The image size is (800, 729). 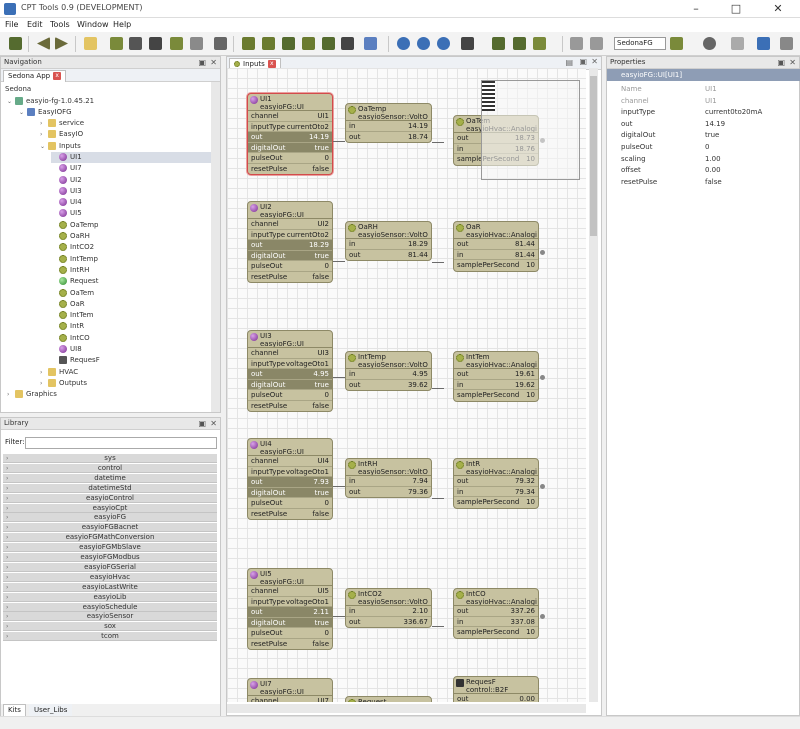 What do you see at coordinates (68, 304) in the screenshot?
I see `tree-item-oar: OaR` at bounding box center [68, 304].